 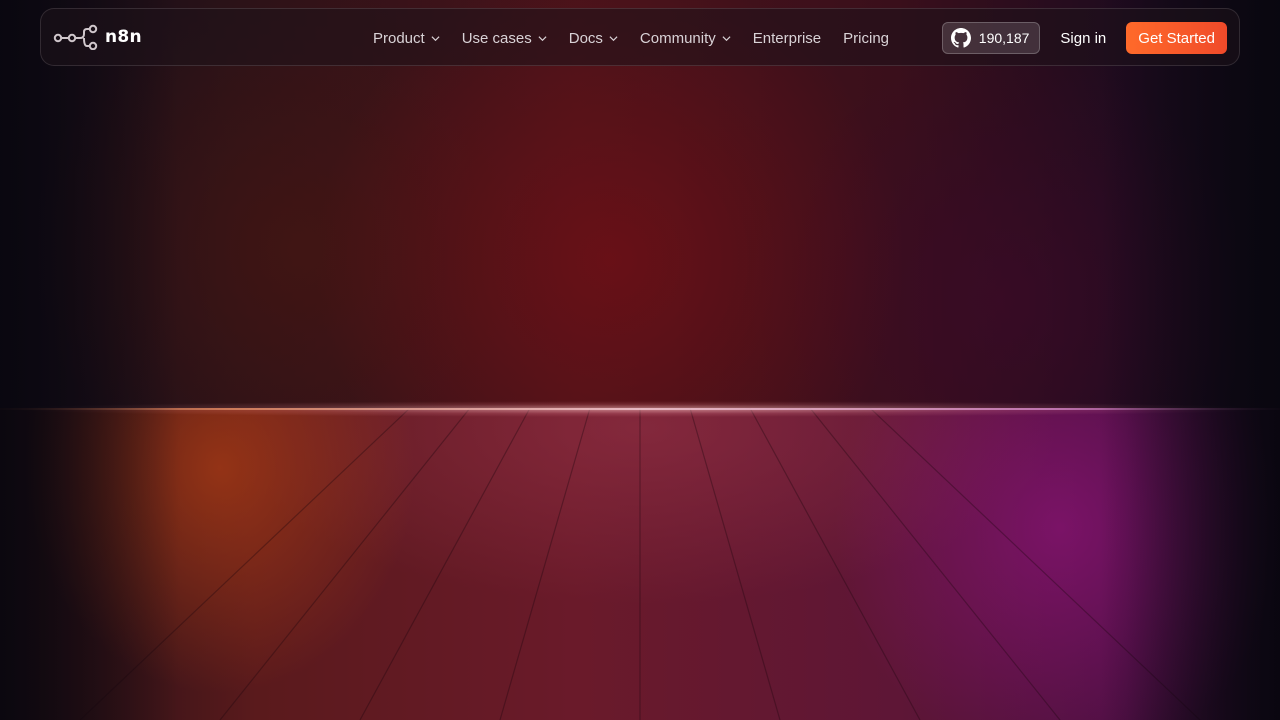 What do you see at coordinates (399, 38) in the screenshot?
I see `nav-item-label: Product` at bounding box center [399, 38].